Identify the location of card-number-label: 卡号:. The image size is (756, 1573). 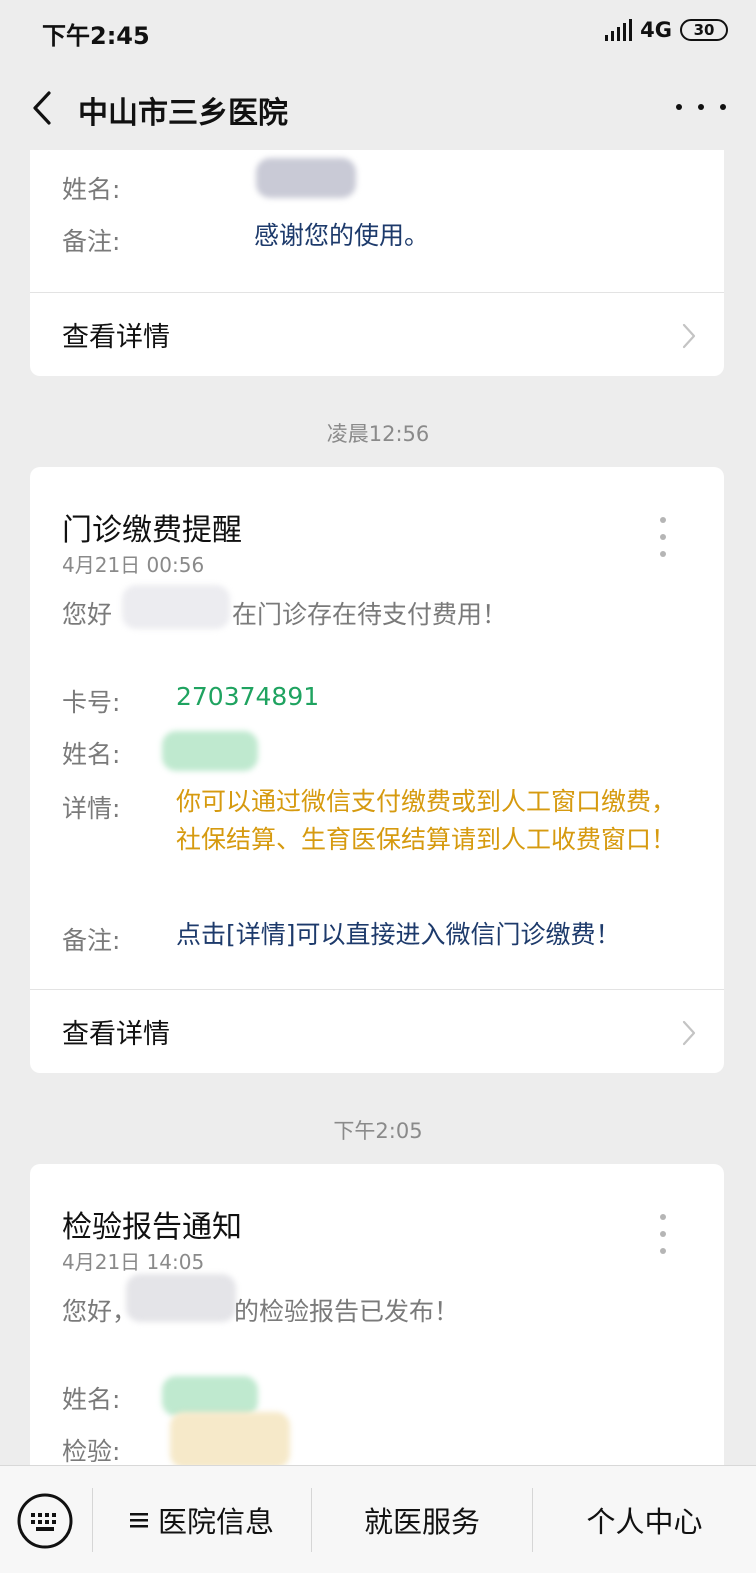
(91, 702).